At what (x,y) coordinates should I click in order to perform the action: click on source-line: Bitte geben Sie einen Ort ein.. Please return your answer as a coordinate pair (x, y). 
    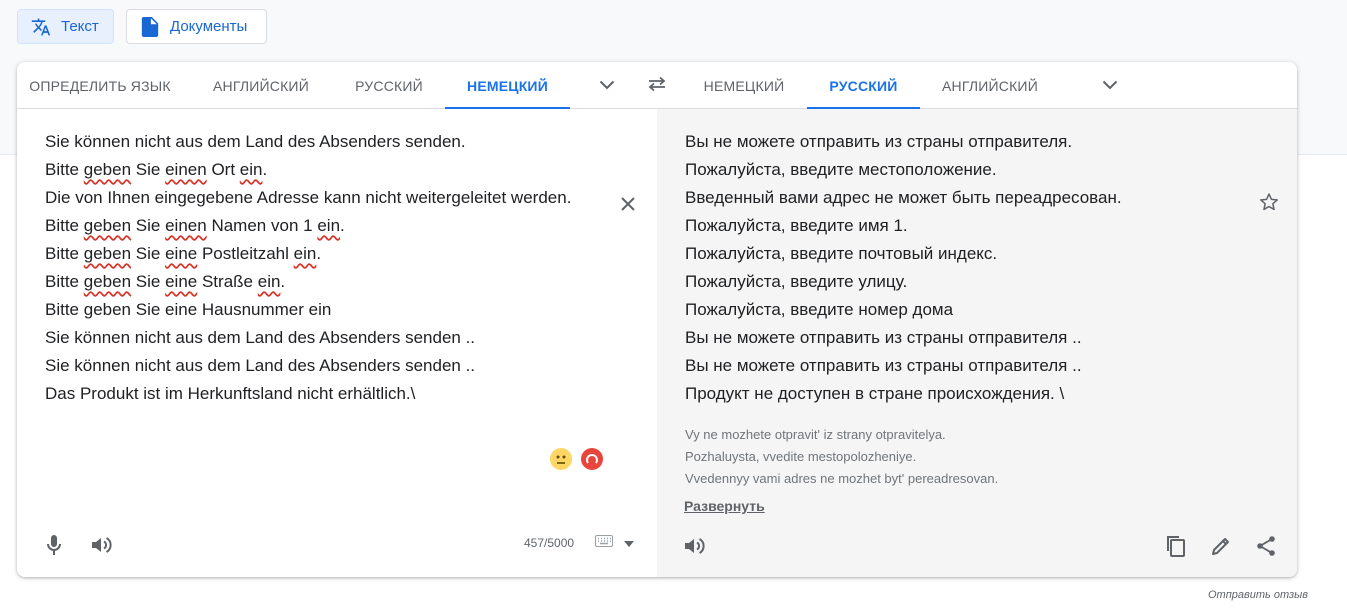
    Looking at the image, I should click on (156, 169).